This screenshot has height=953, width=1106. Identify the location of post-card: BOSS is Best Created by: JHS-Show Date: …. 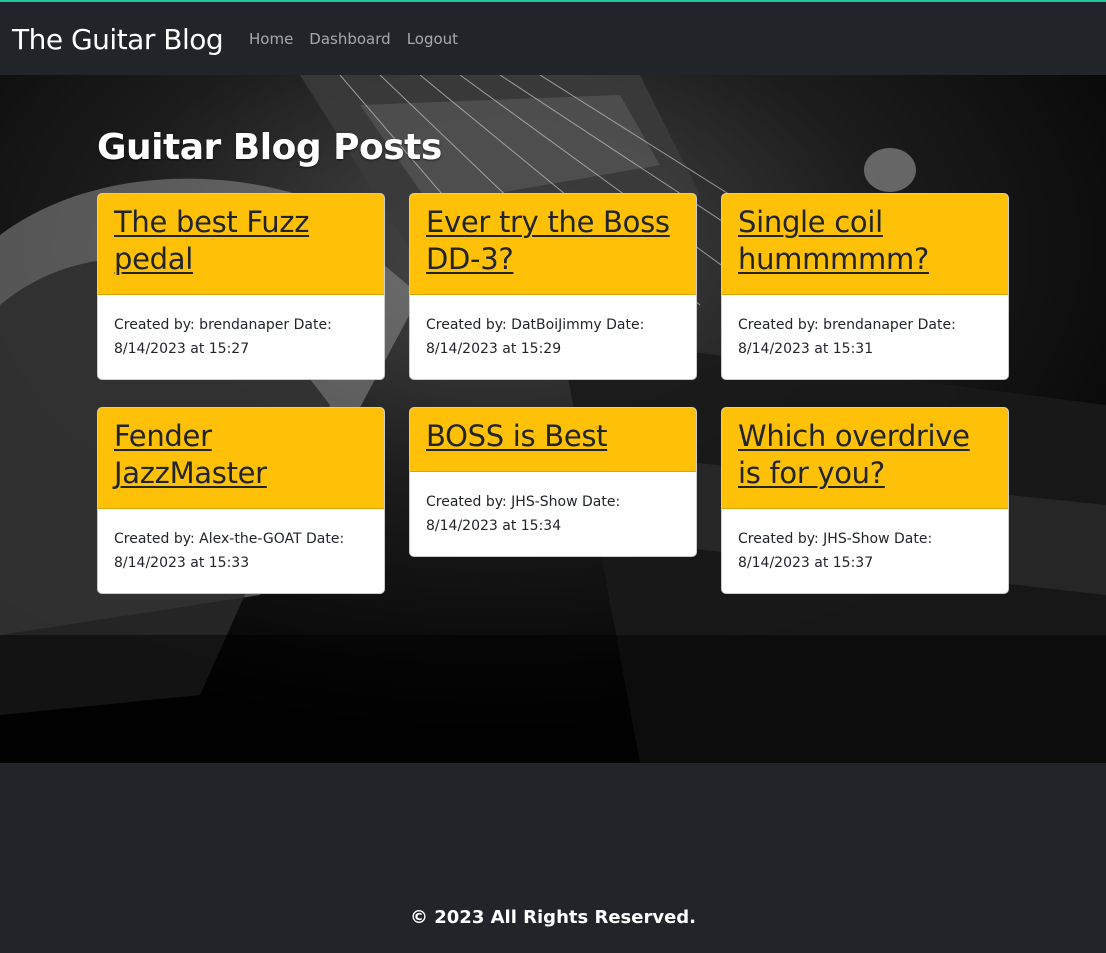
(553, 482).